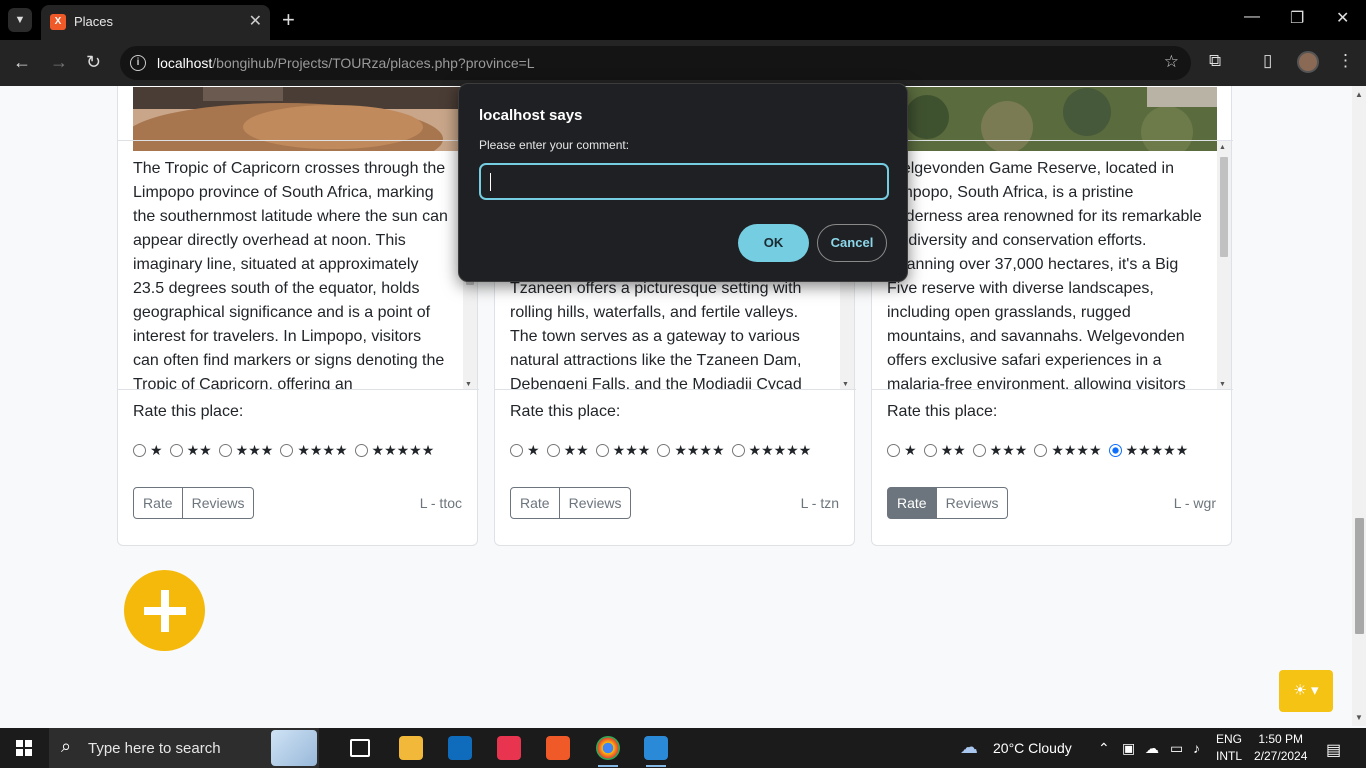 This screenshot has width=1366, height=768. What do you see at coordinates (490, 182) in the screenshot?
I see `text-caret` at bounding box center [490, 182].